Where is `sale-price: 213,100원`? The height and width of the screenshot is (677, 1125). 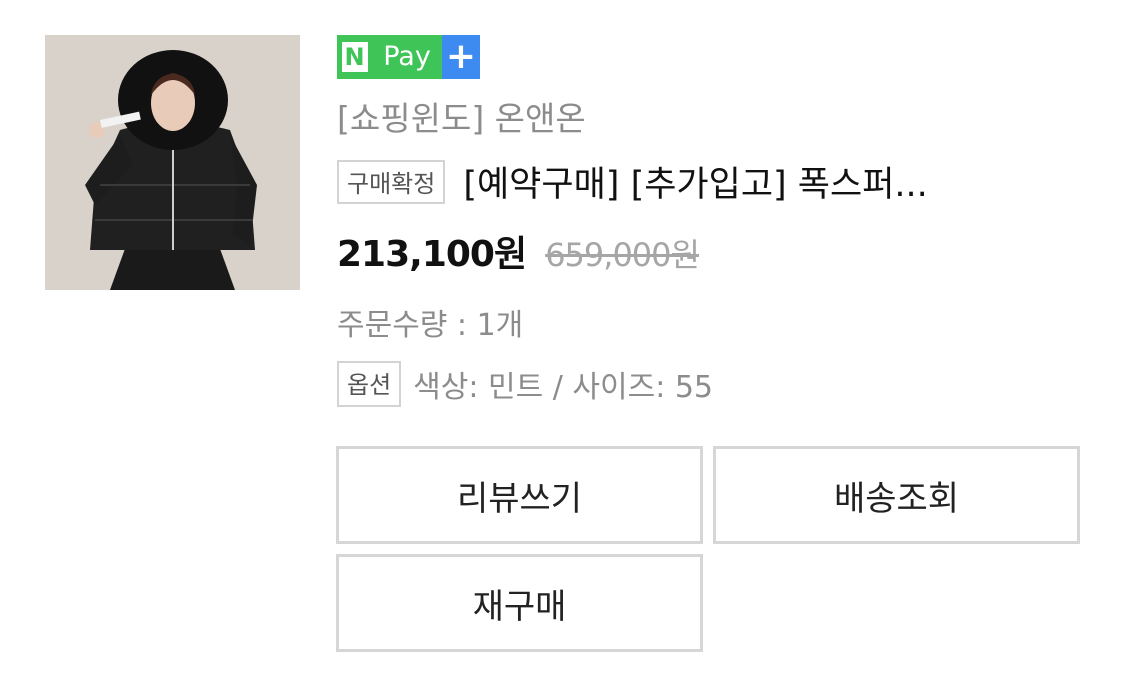 sale-price: 213,100원 is located at coordinates (432, 254).